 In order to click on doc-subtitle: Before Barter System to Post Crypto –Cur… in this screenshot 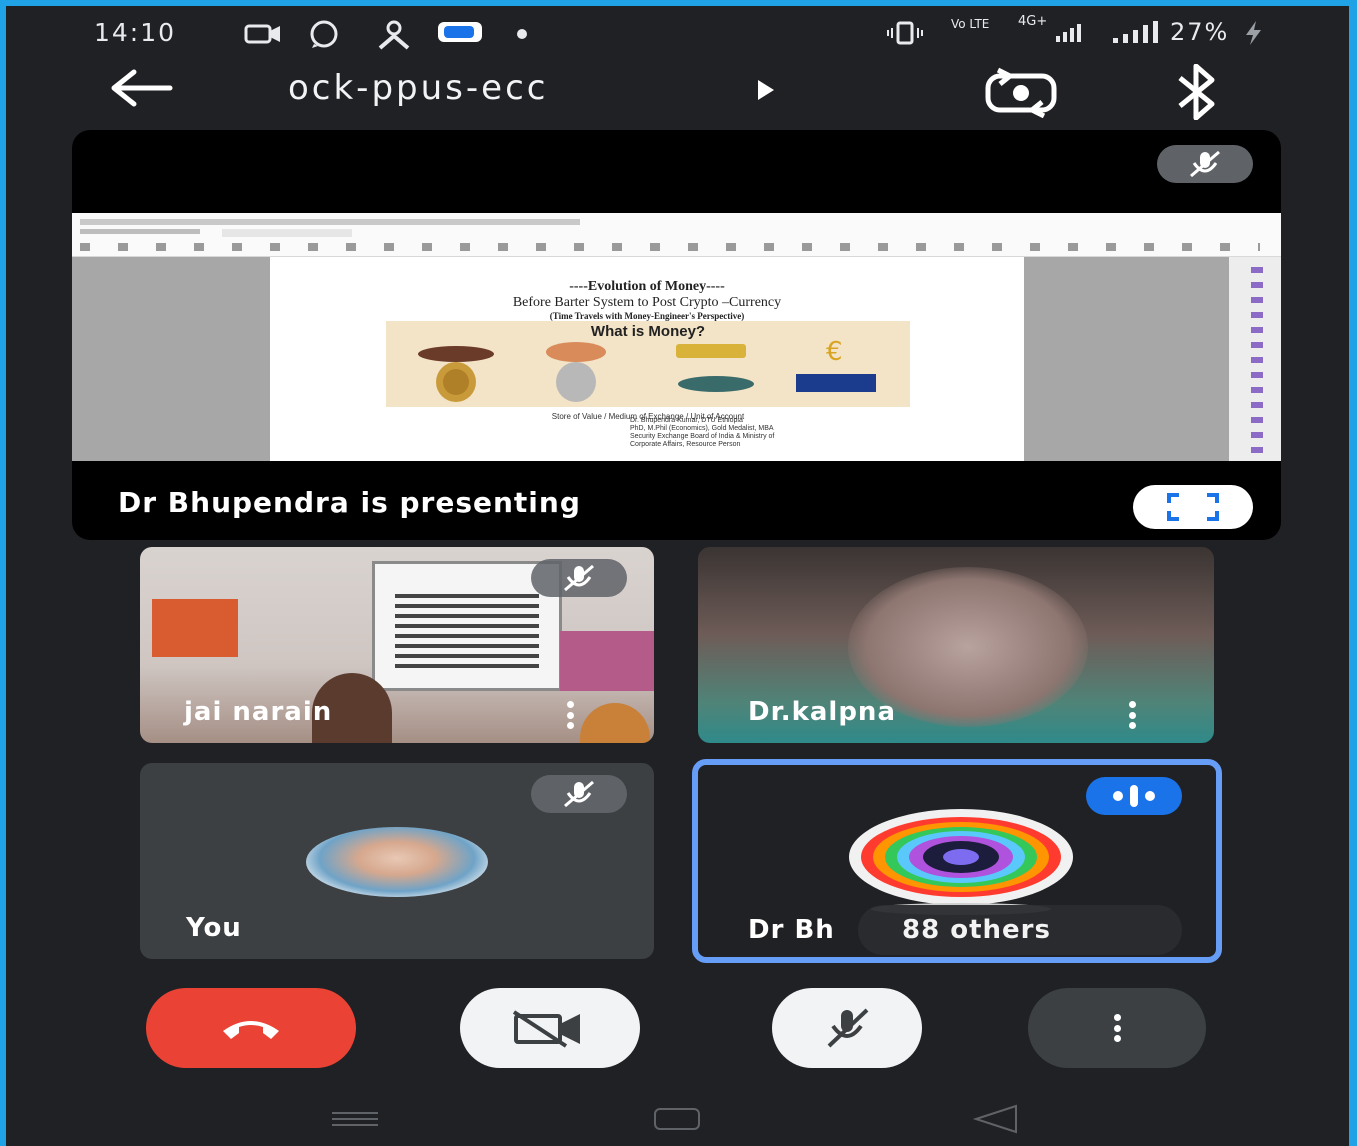, I will do `click(647, 302)`.